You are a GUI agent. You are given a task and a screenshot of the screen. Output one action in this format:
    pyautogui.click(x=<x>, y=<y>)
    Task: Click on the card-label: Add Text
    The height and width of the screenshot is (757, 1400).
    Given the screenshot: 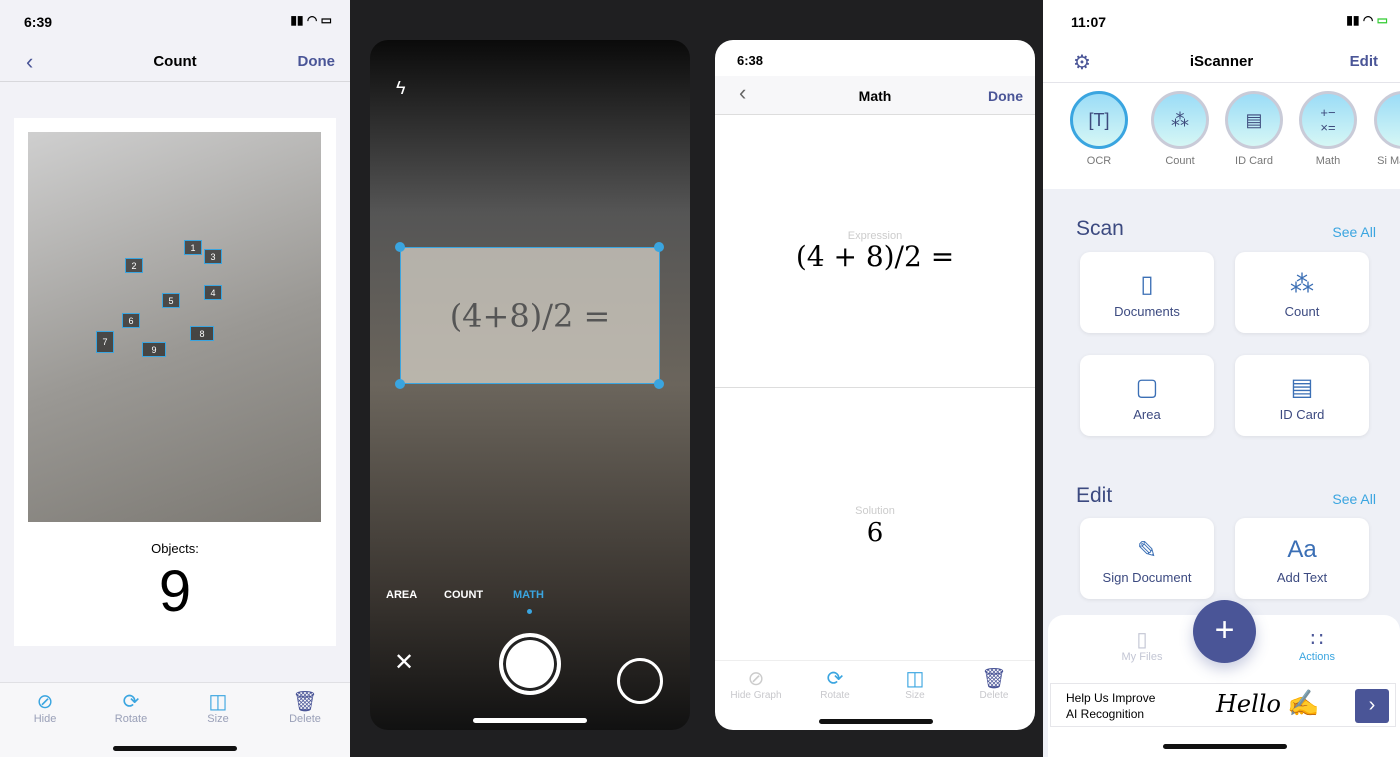 What is the action you would take?
    pyautogui.click(x=1302, y=577)
    